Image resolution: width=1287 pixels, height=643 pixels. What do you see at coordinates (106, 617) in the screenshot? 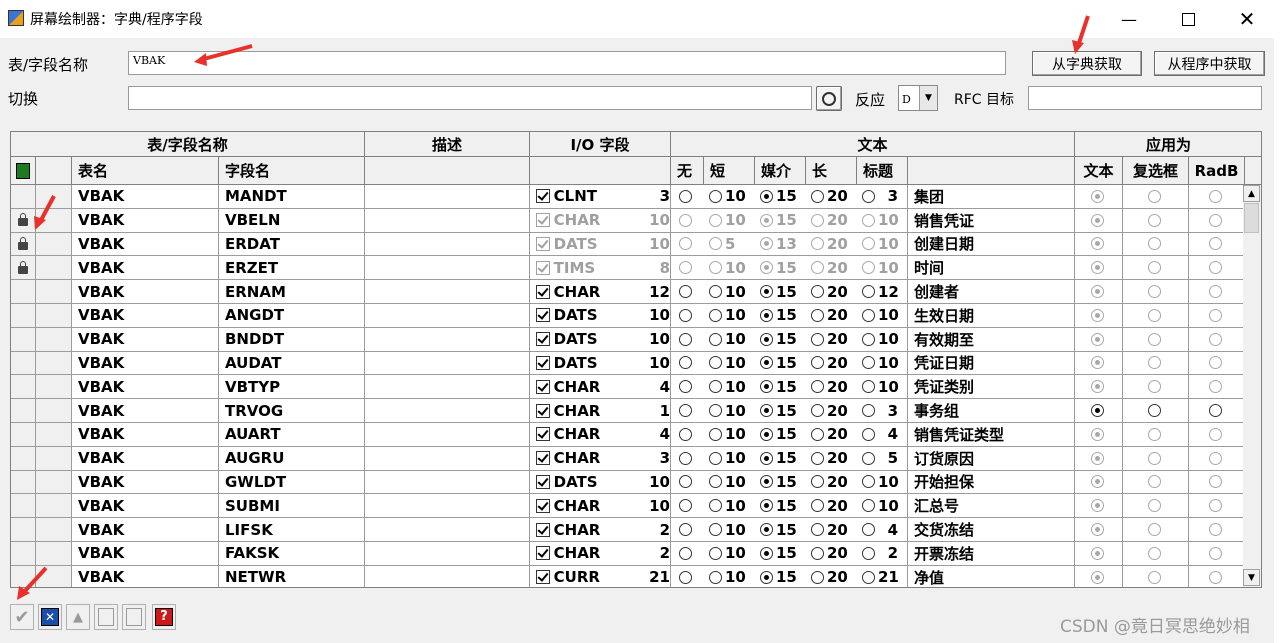
I see `save-icon` at bounding box center [106, 617].